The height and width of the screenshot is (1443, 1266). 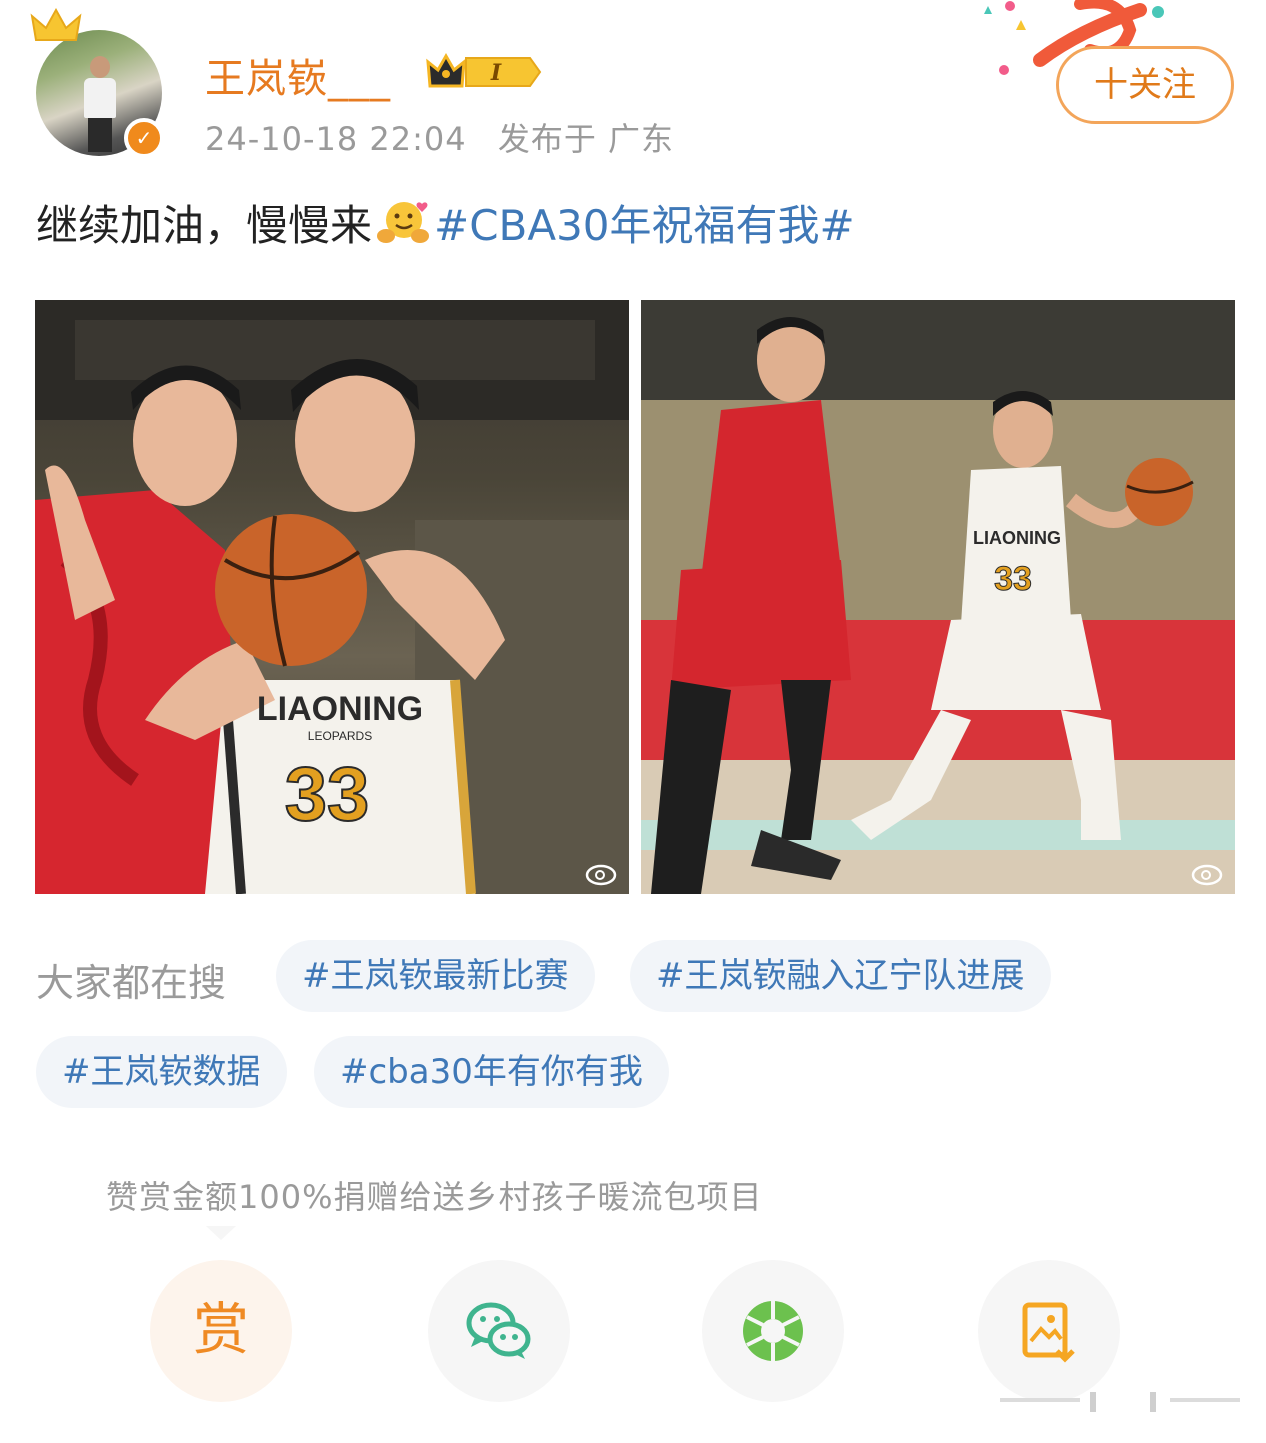 I want to click on tooltip-caret-icon, so click(x=221, y=1233).